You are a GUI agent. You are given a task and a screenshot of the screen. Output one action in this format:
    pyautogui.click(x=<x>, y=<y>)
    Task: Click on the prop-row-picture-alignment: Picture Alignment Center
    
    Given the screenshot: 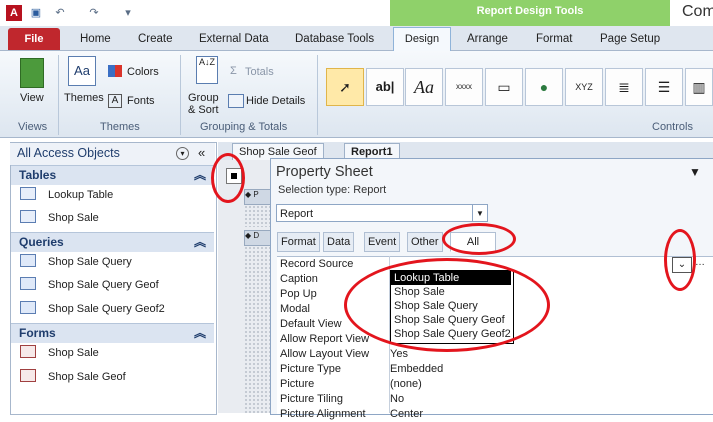 What is the action you would take?
    pyautogui.click(x=495, y=414)
    